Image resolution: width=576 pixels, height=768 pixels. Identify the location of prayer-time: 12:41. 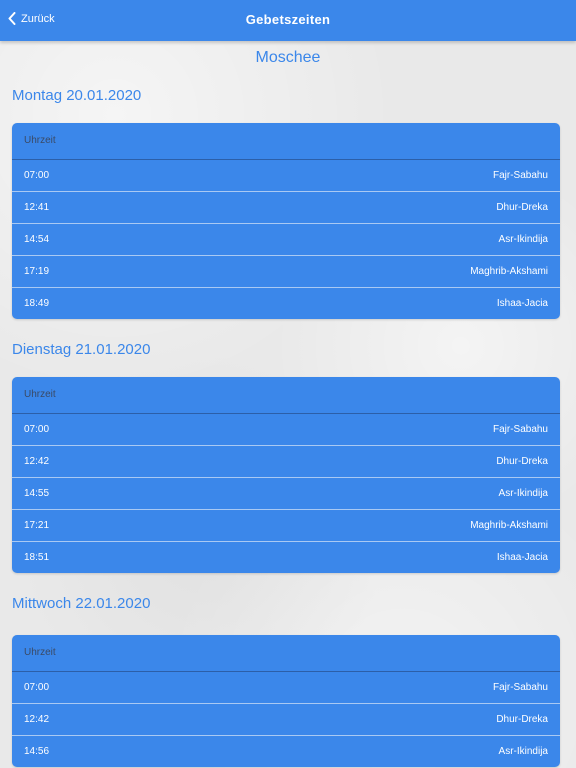
(37, 207).